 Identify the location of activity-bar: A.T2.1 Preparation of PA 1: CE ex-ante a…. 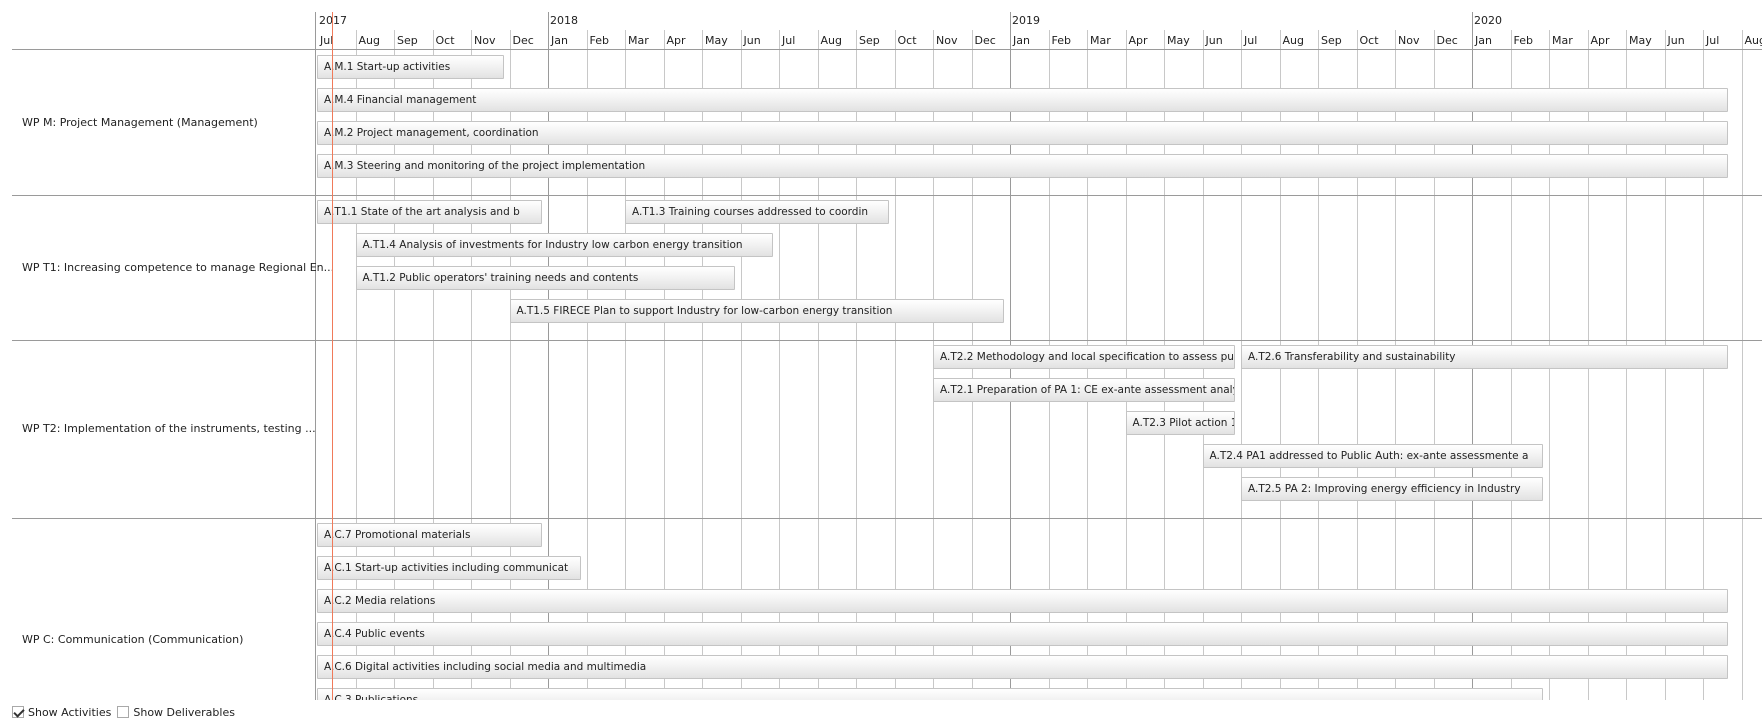
(1084, 390).